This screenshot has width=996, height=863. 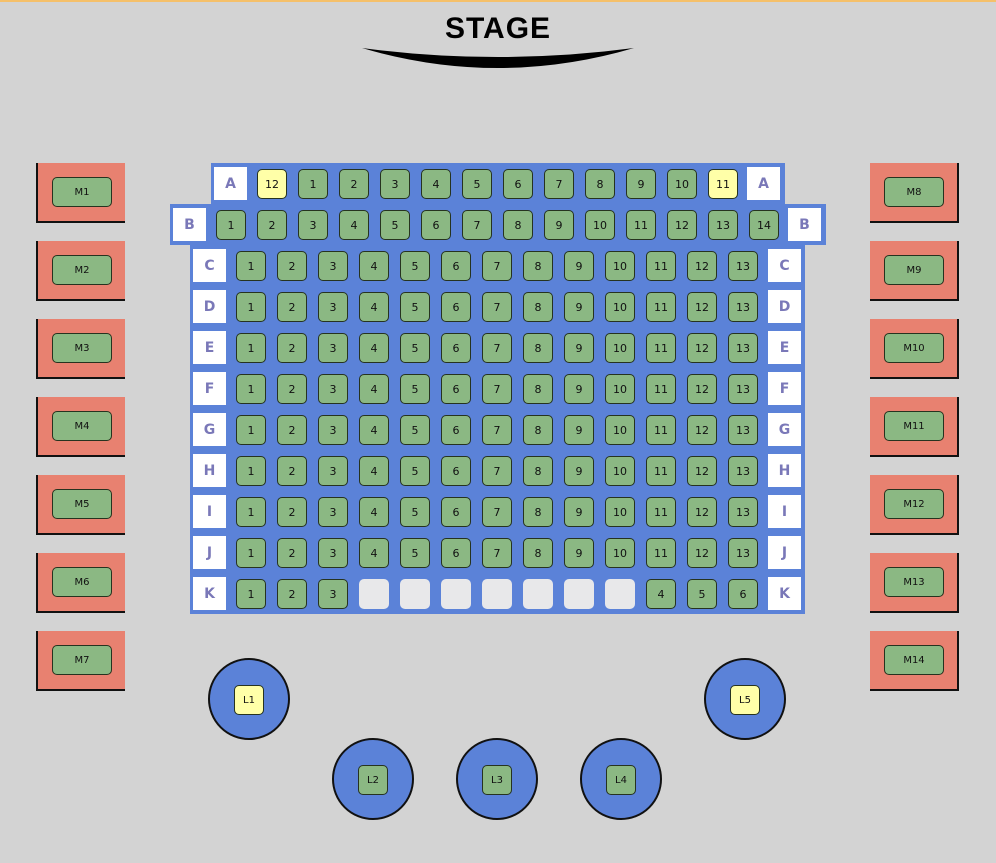 I want to click on seat-h-3: 3, so click(x=333, y=471).